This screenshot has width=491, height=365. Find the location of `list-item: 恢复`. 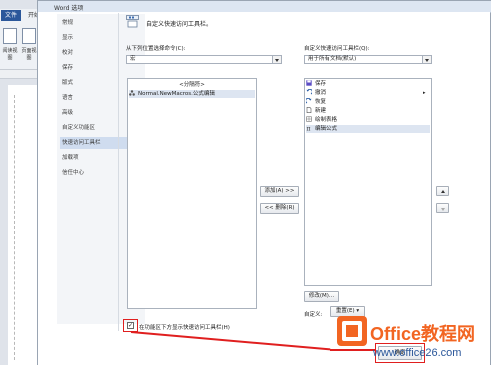

list-item: 恢复 is located at coordinates (368, 102).